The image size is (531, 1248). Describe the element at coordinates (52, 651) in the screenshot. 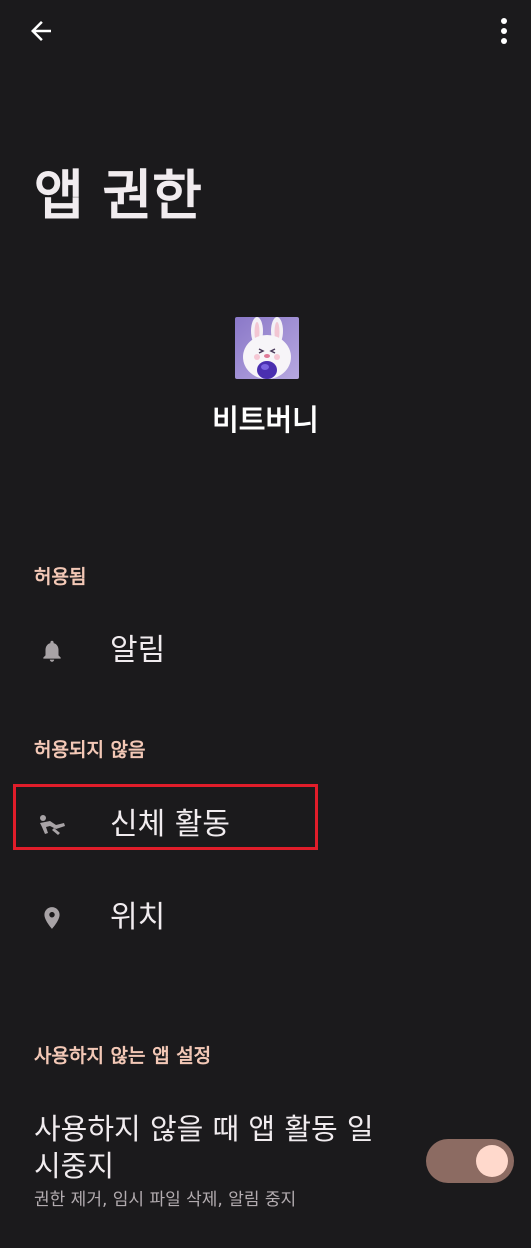

I see `bell-icon` at that location.